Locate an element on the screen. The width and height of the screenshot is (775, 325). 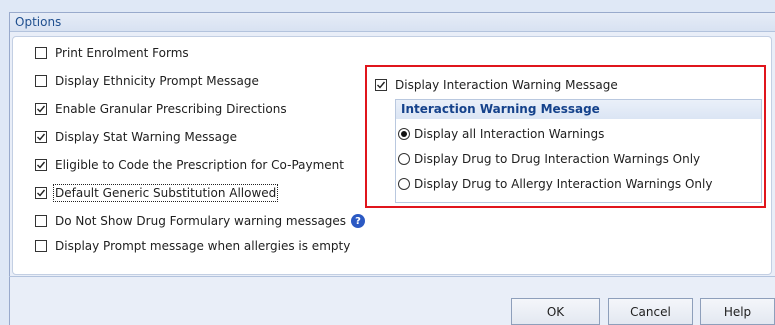
option-label: Display Stat Warning Message is located at coordinates (146, 137).